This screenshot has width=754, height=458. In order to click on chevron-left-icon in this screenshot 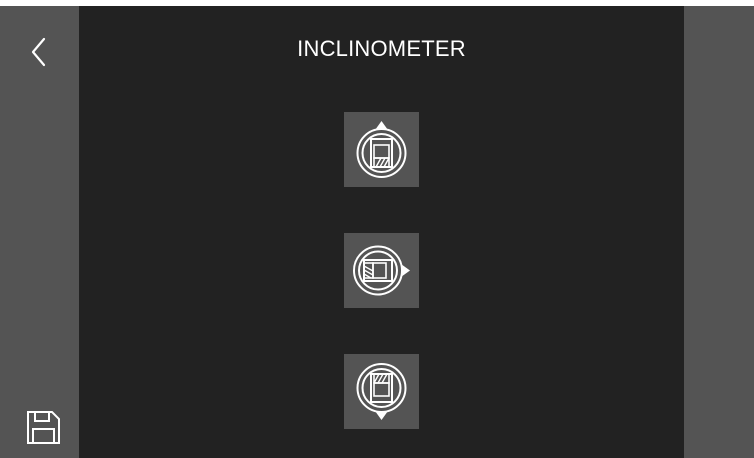, I will do `click(38, 52)`.